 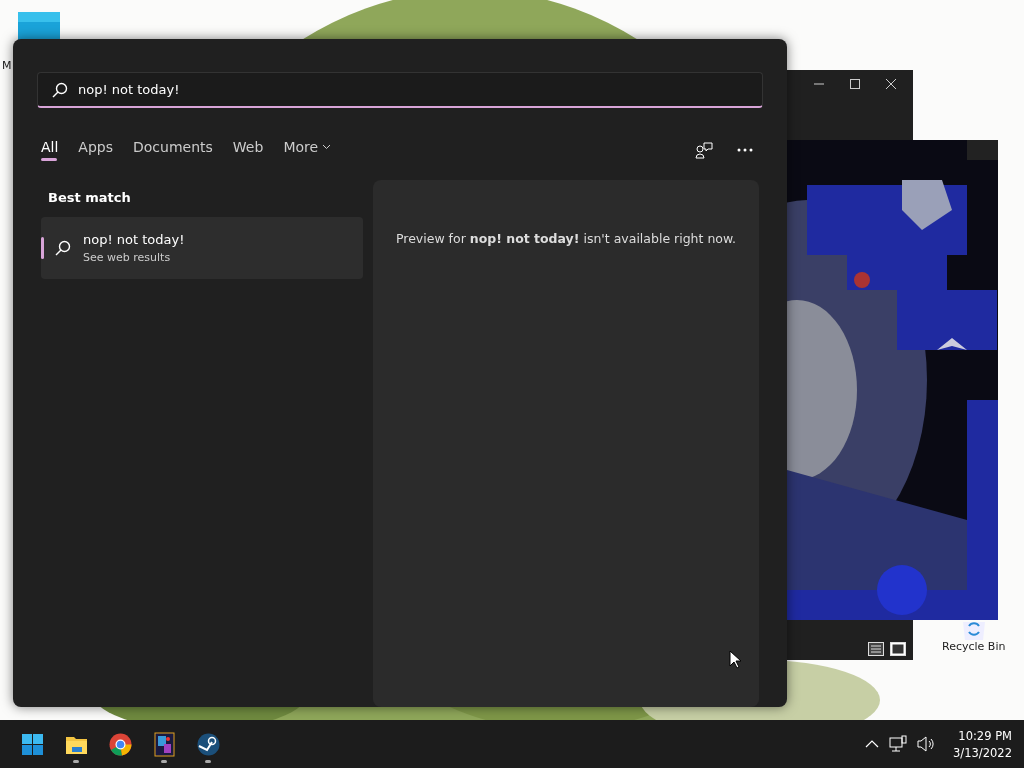 What do you see at coordinates (985, 735) in the screenshot?
I see `clock-time: 10:29 PM` at bounding box center [985, 735].